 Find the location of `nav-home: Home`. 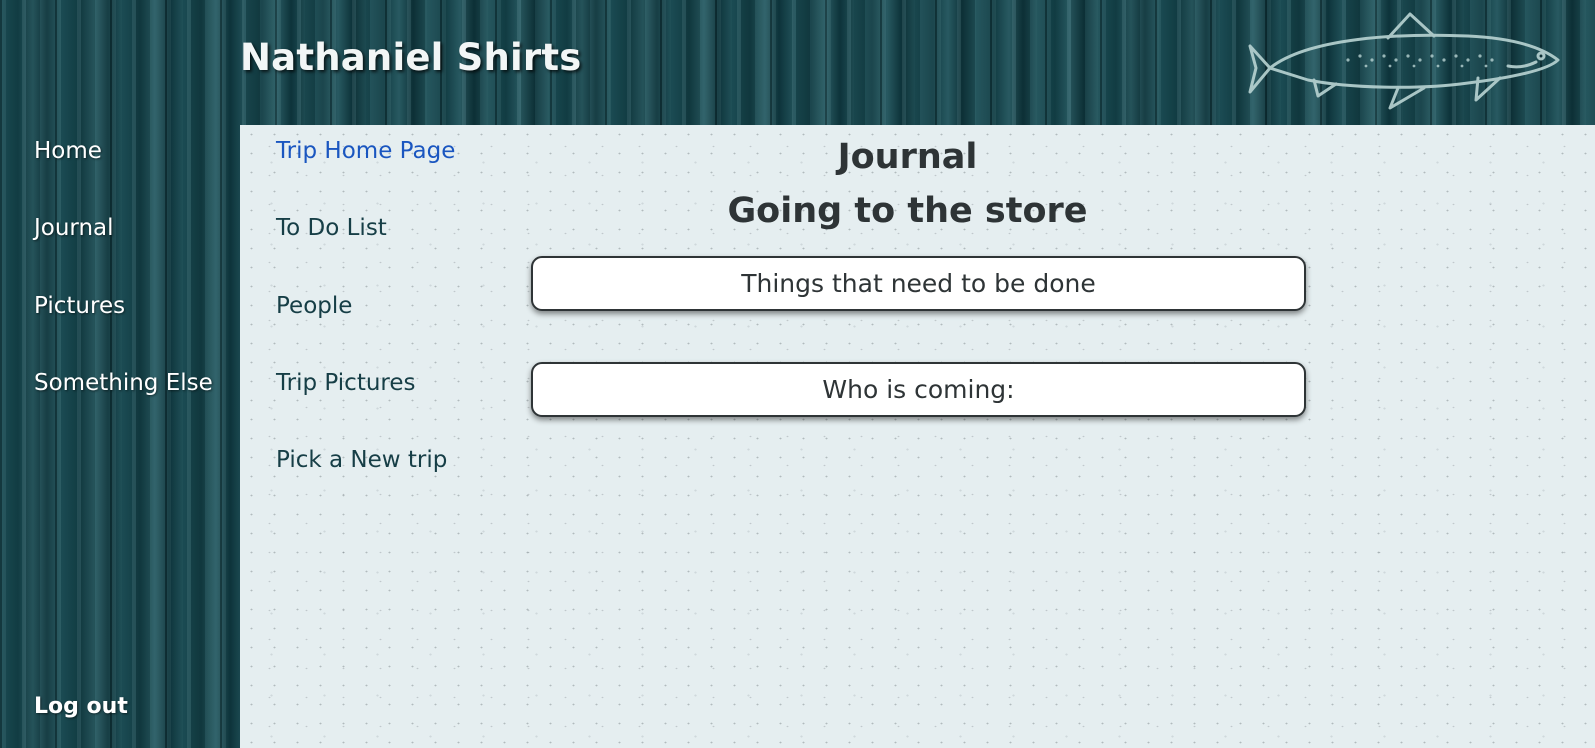

nav-home: Home is located at coordinates (68, 151).